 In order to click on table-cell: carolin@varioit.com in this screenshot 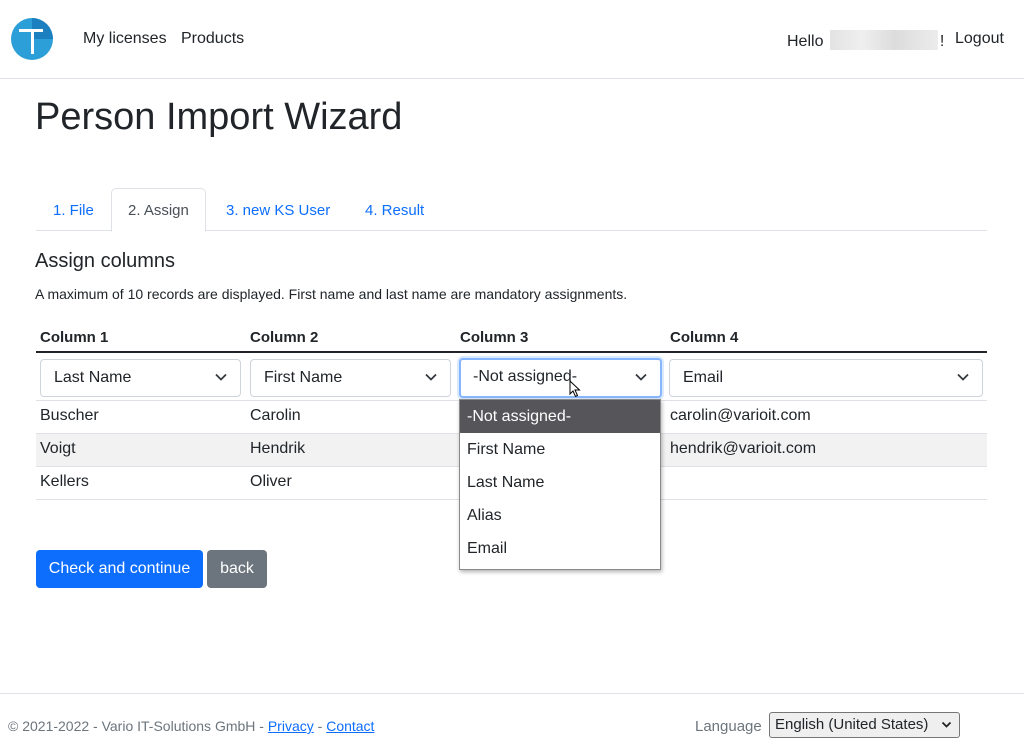, I will do `click(740, 415)`.